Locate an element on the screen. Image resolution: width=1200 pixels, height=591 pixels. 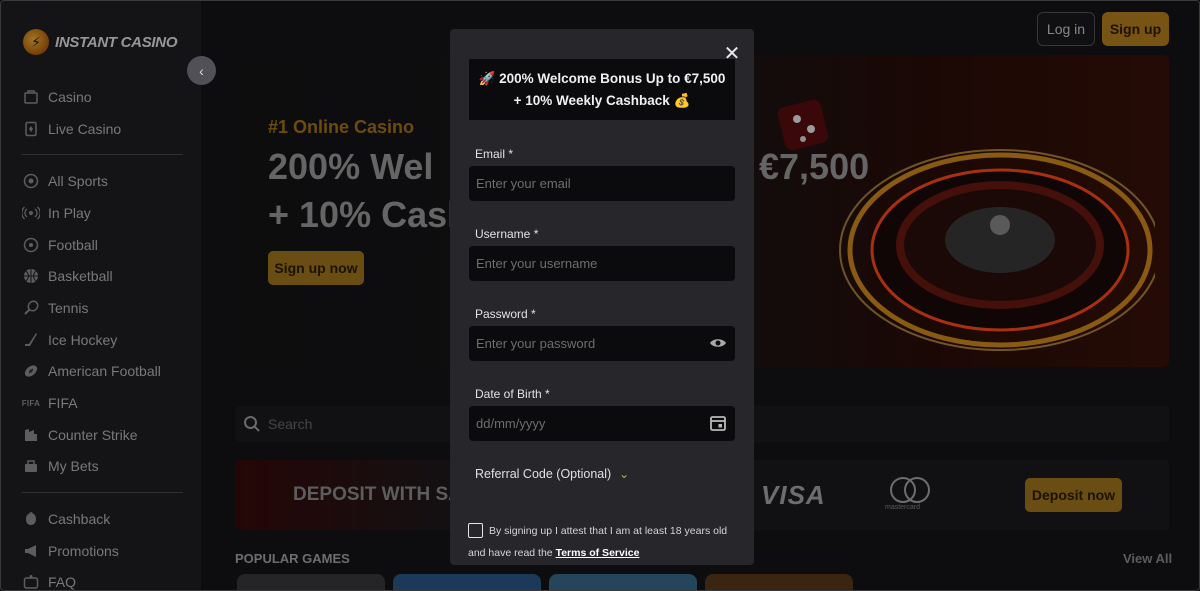
money-bag-icon: 💰 is located at coordinates (682, 100).